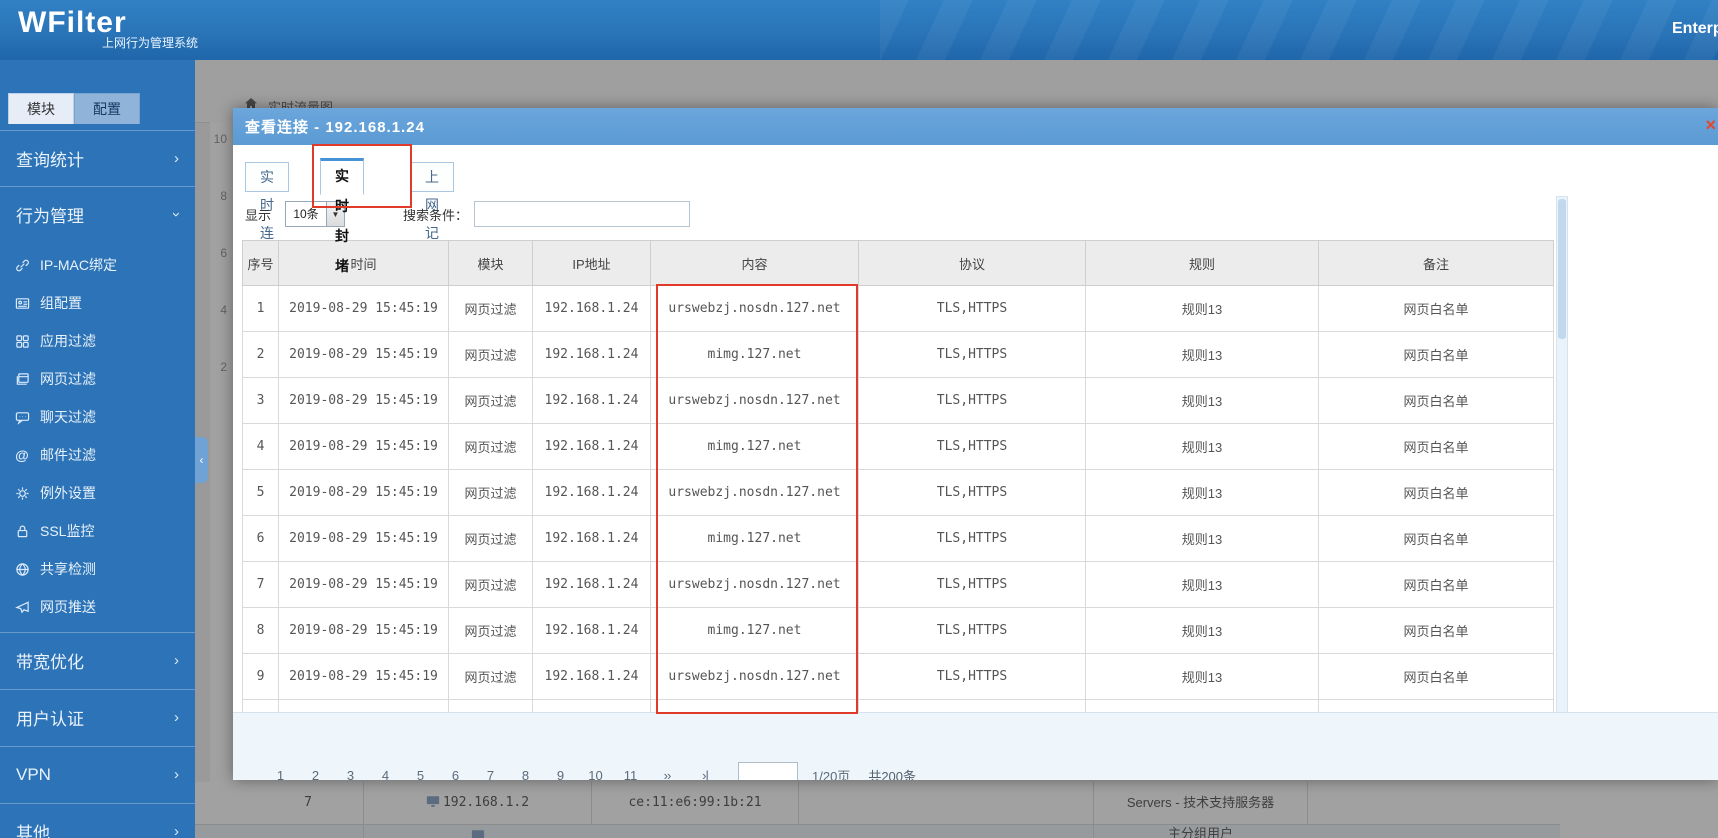  I want to click on page-button: 7, so click(490, 774).